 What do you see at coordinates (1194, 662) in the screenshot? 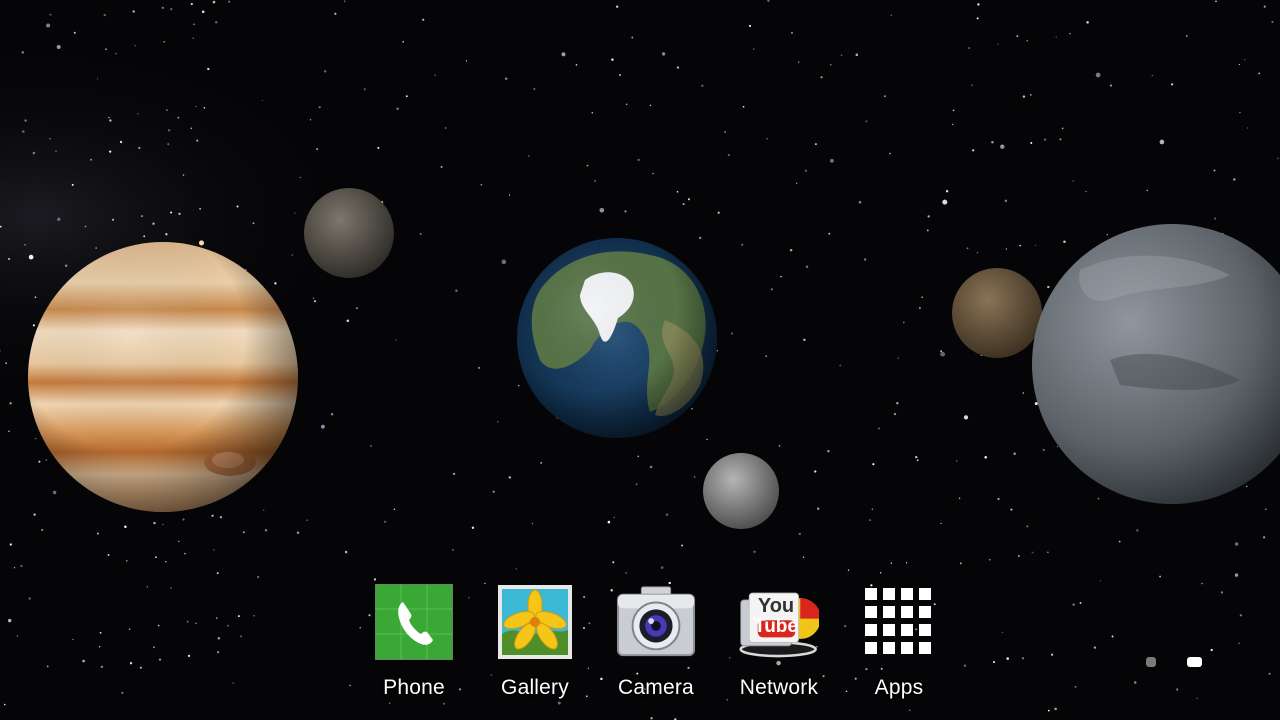
I see `page-dot-2-active` at bounding box center [1194, 662].